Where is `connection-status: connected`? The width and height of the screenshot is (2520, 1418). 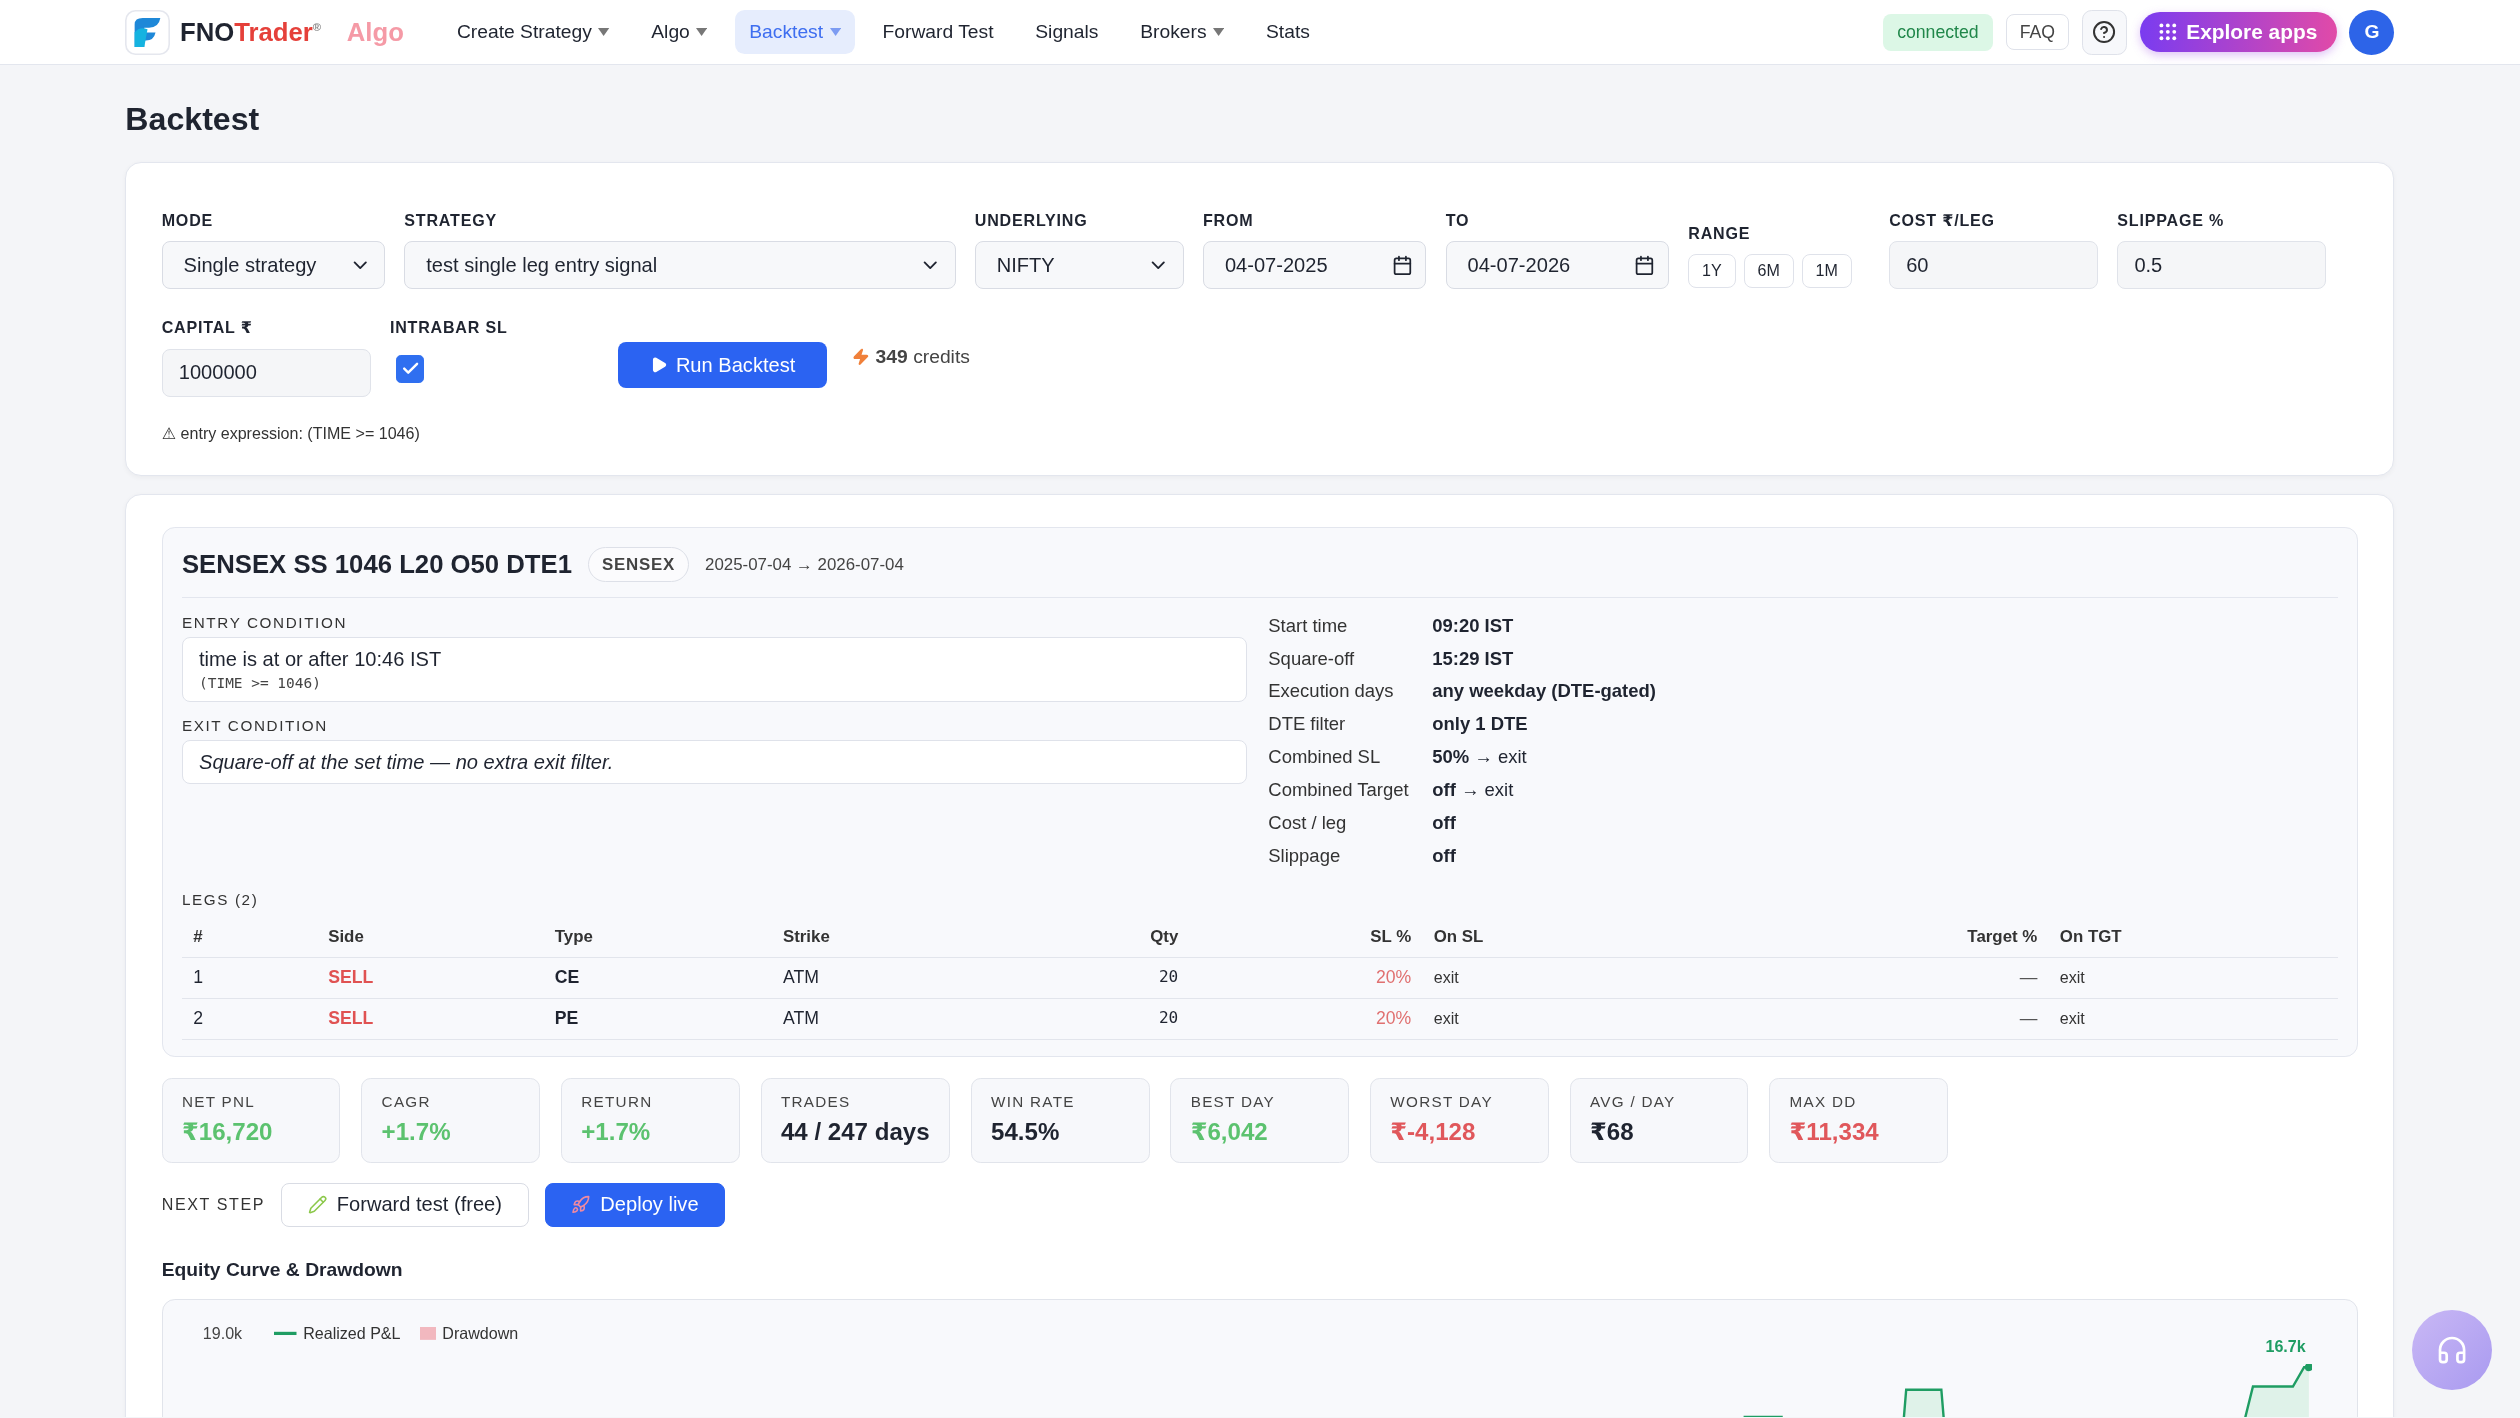
connection-status: connected is located at coordinates (1938, 32).